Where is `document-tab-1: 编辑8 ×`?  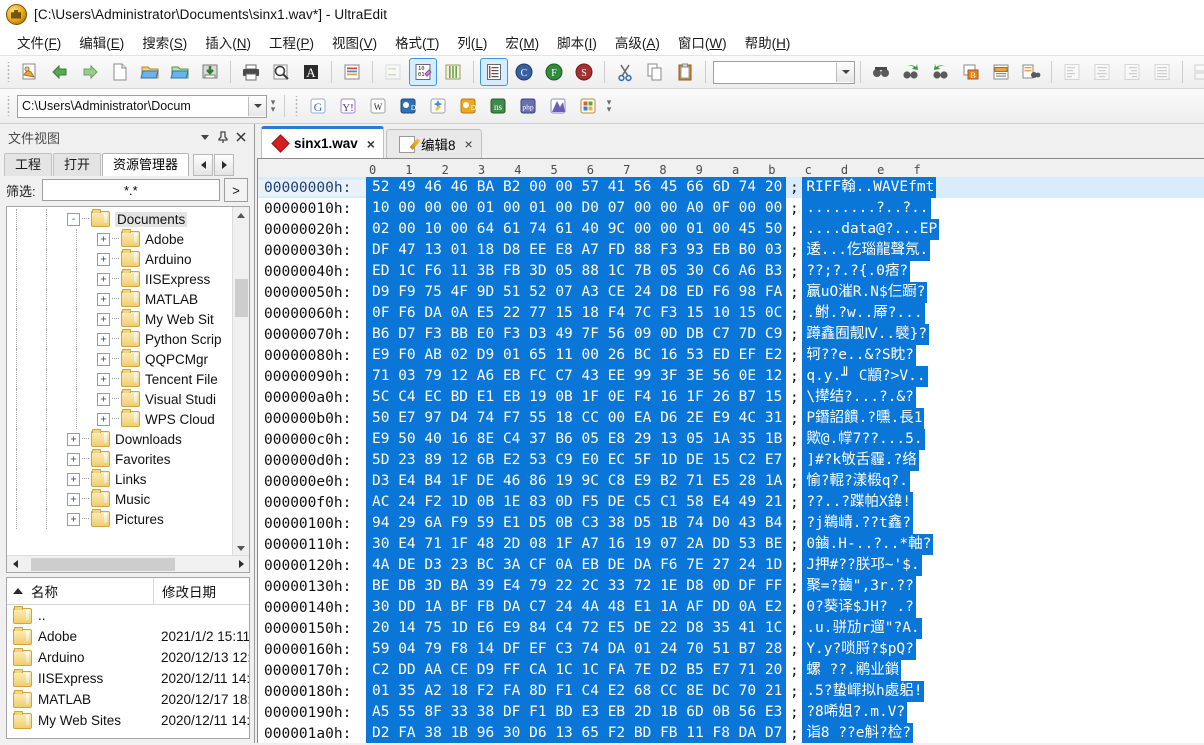
document-tab-1: 编辑8 × is located at coordinates (433, 143).